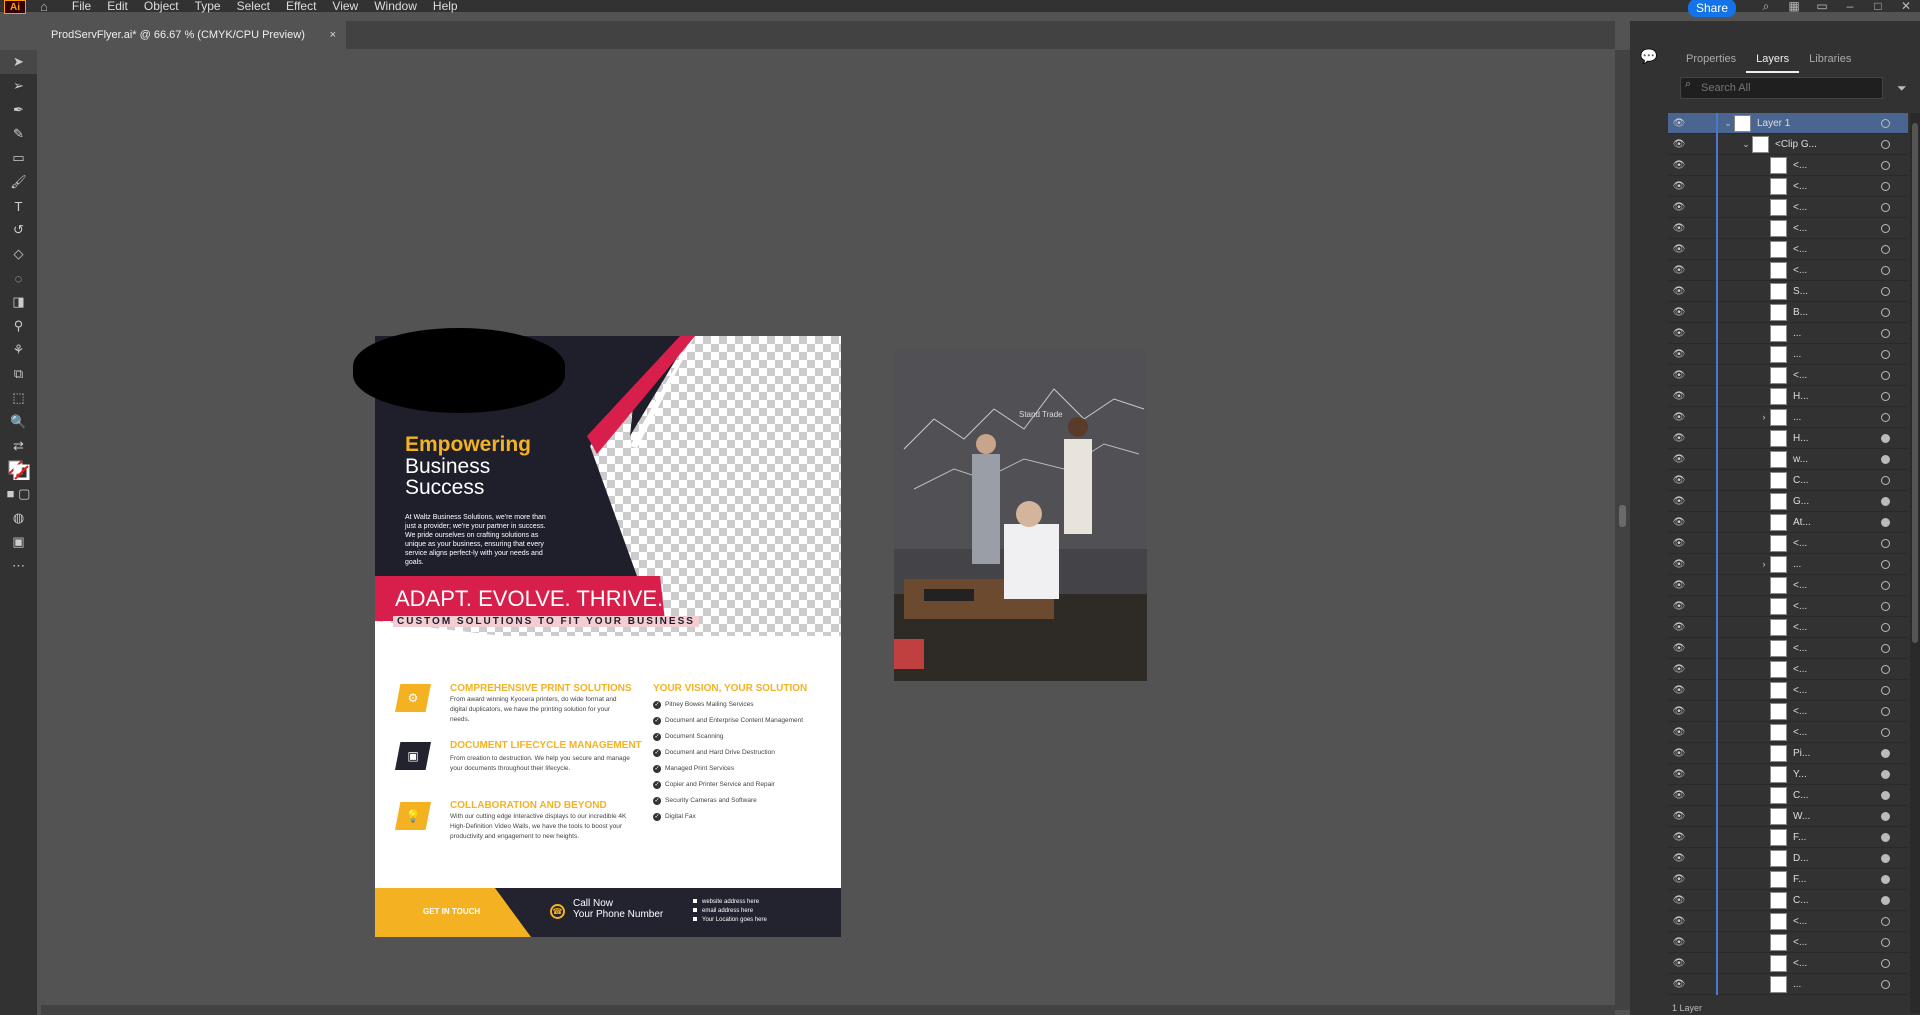 The height and width of the screenshot is (1015, 1920). What do you see at coordinates (18, 230) in the screenshot?
I see `rotate-tool-icon: ↺` at bounding box center [18, 230].